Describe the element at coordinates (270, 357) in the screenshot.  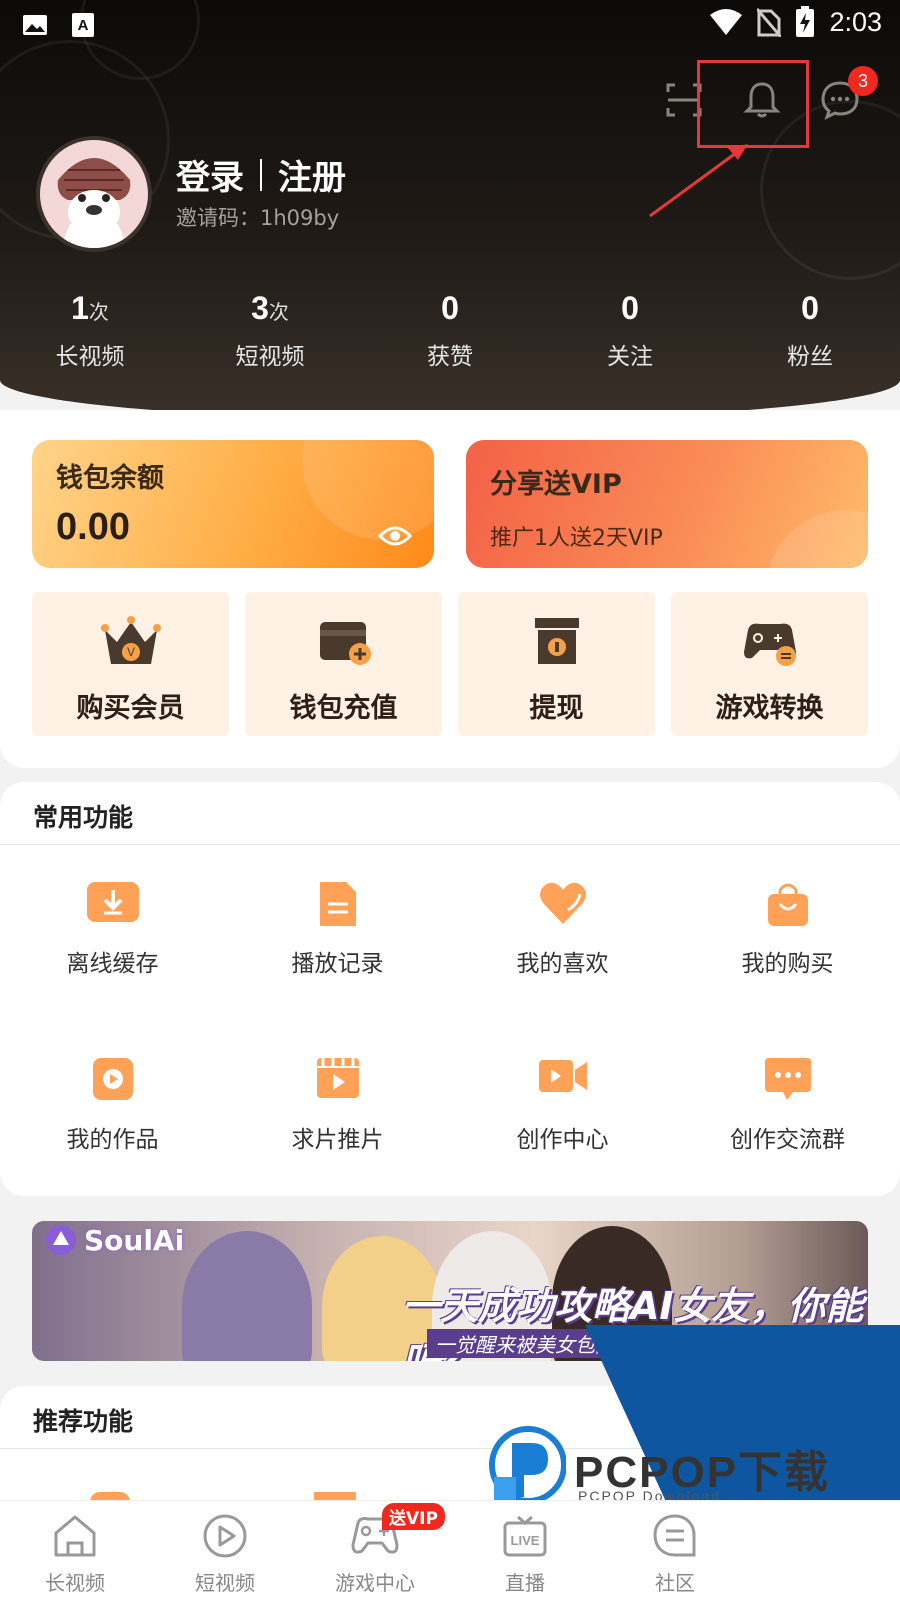
I see `stat-label: 短视频` at that location.